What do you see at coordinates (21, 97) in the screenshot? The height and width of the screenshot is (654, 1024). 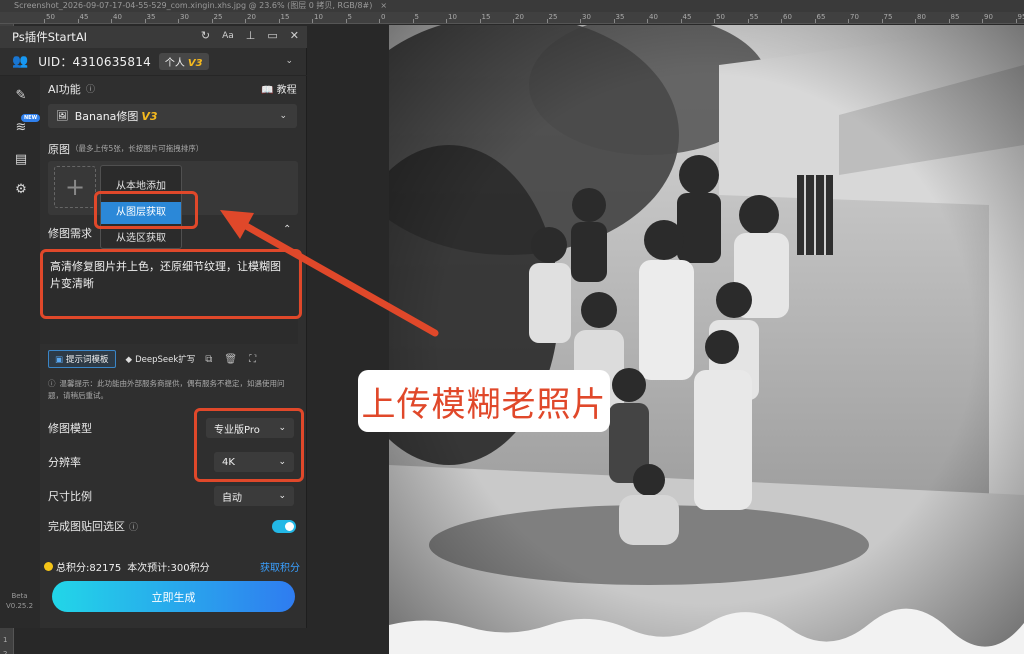 I see `edit-icon: ✎` at bounding box center [21, 97].